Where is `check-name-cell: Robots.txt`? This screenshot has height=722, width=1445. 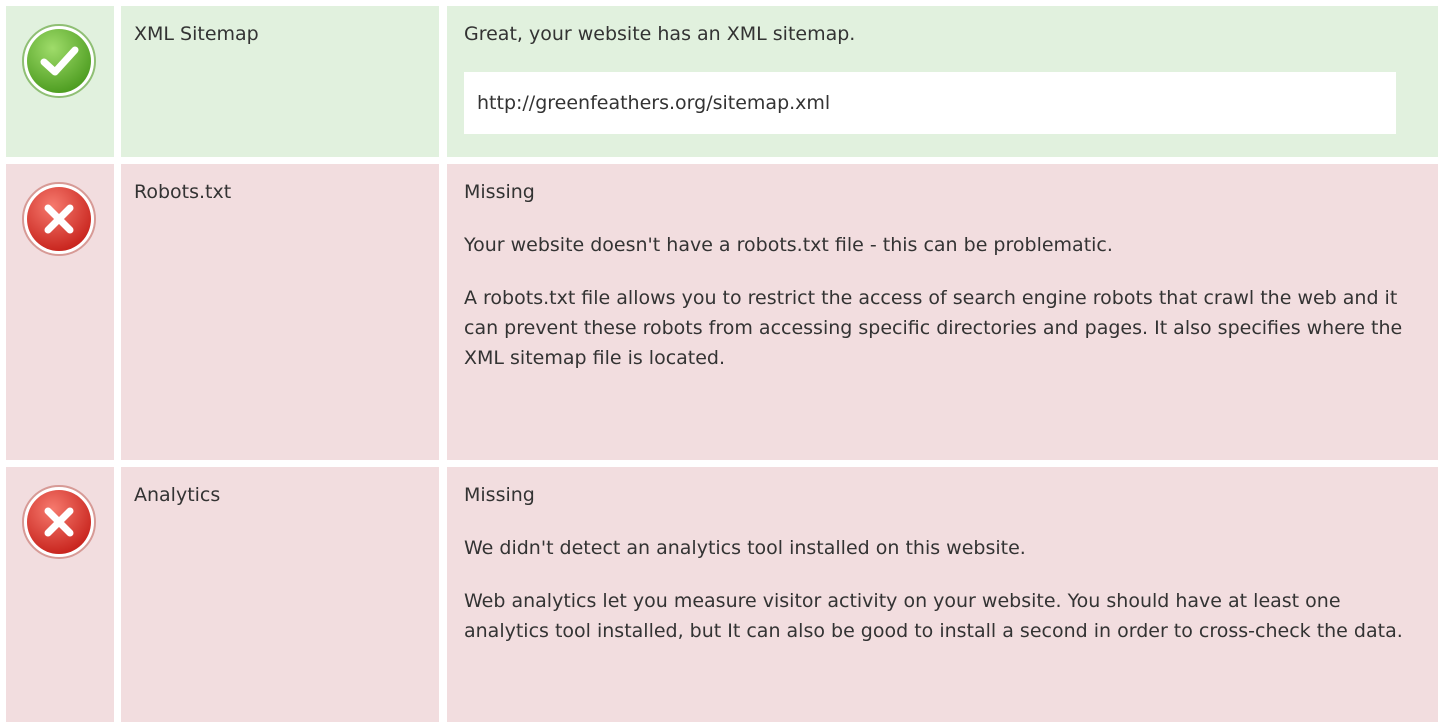 check-name-cell: Robots.txt is located at coordinates (280, 312).